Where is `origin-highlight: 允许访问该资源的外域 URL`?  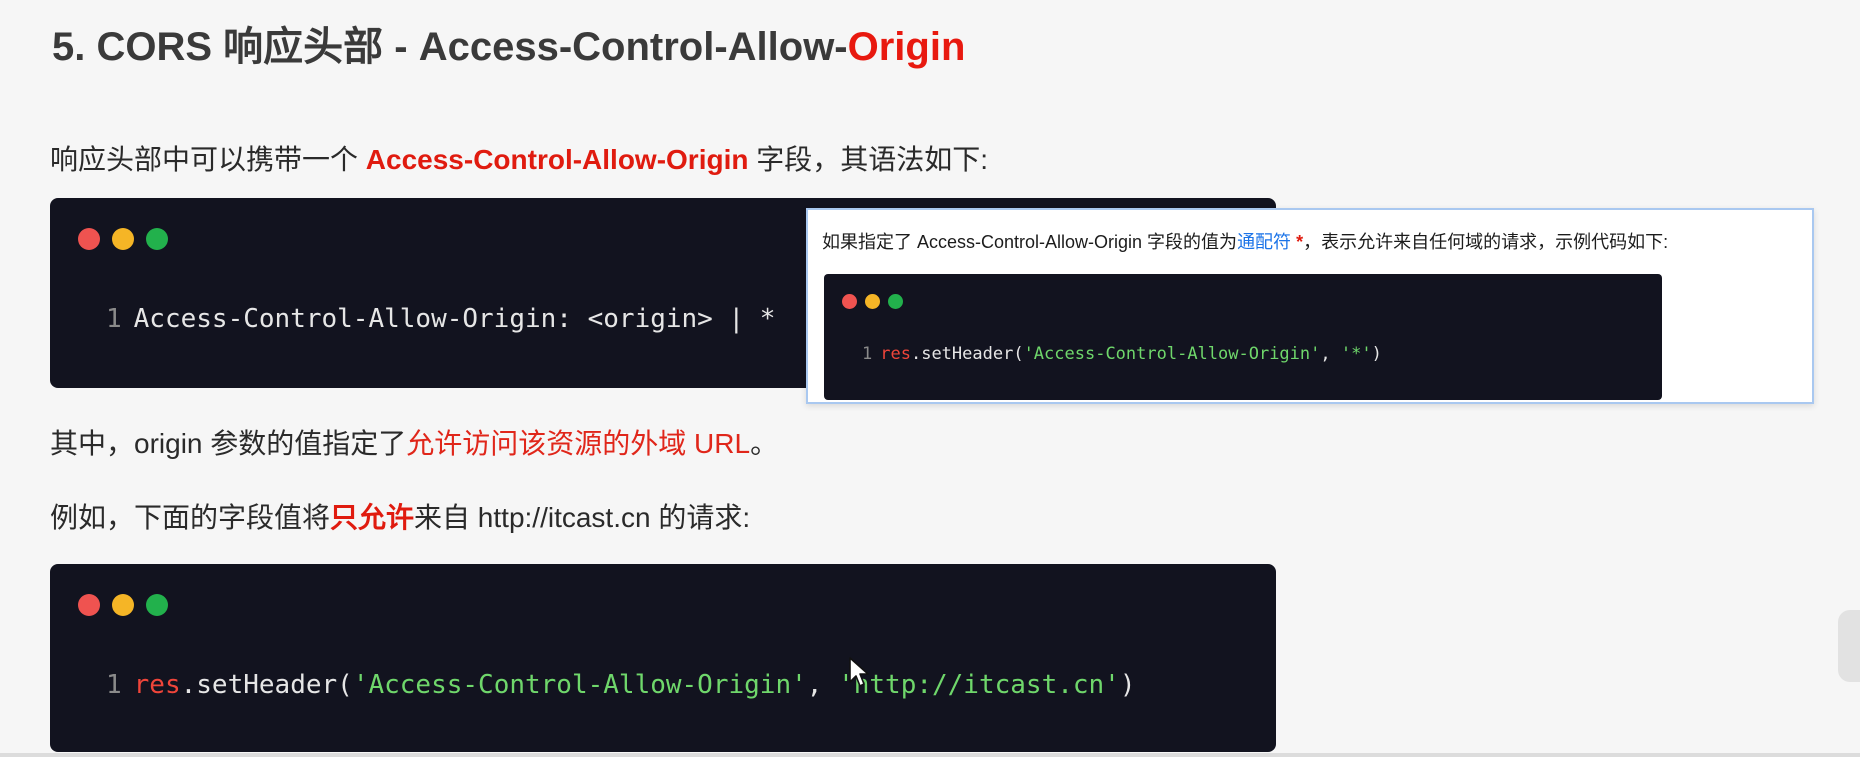 origin-highlight: 允许访问该资源的外域 URL is located at coordinates (578, 443).